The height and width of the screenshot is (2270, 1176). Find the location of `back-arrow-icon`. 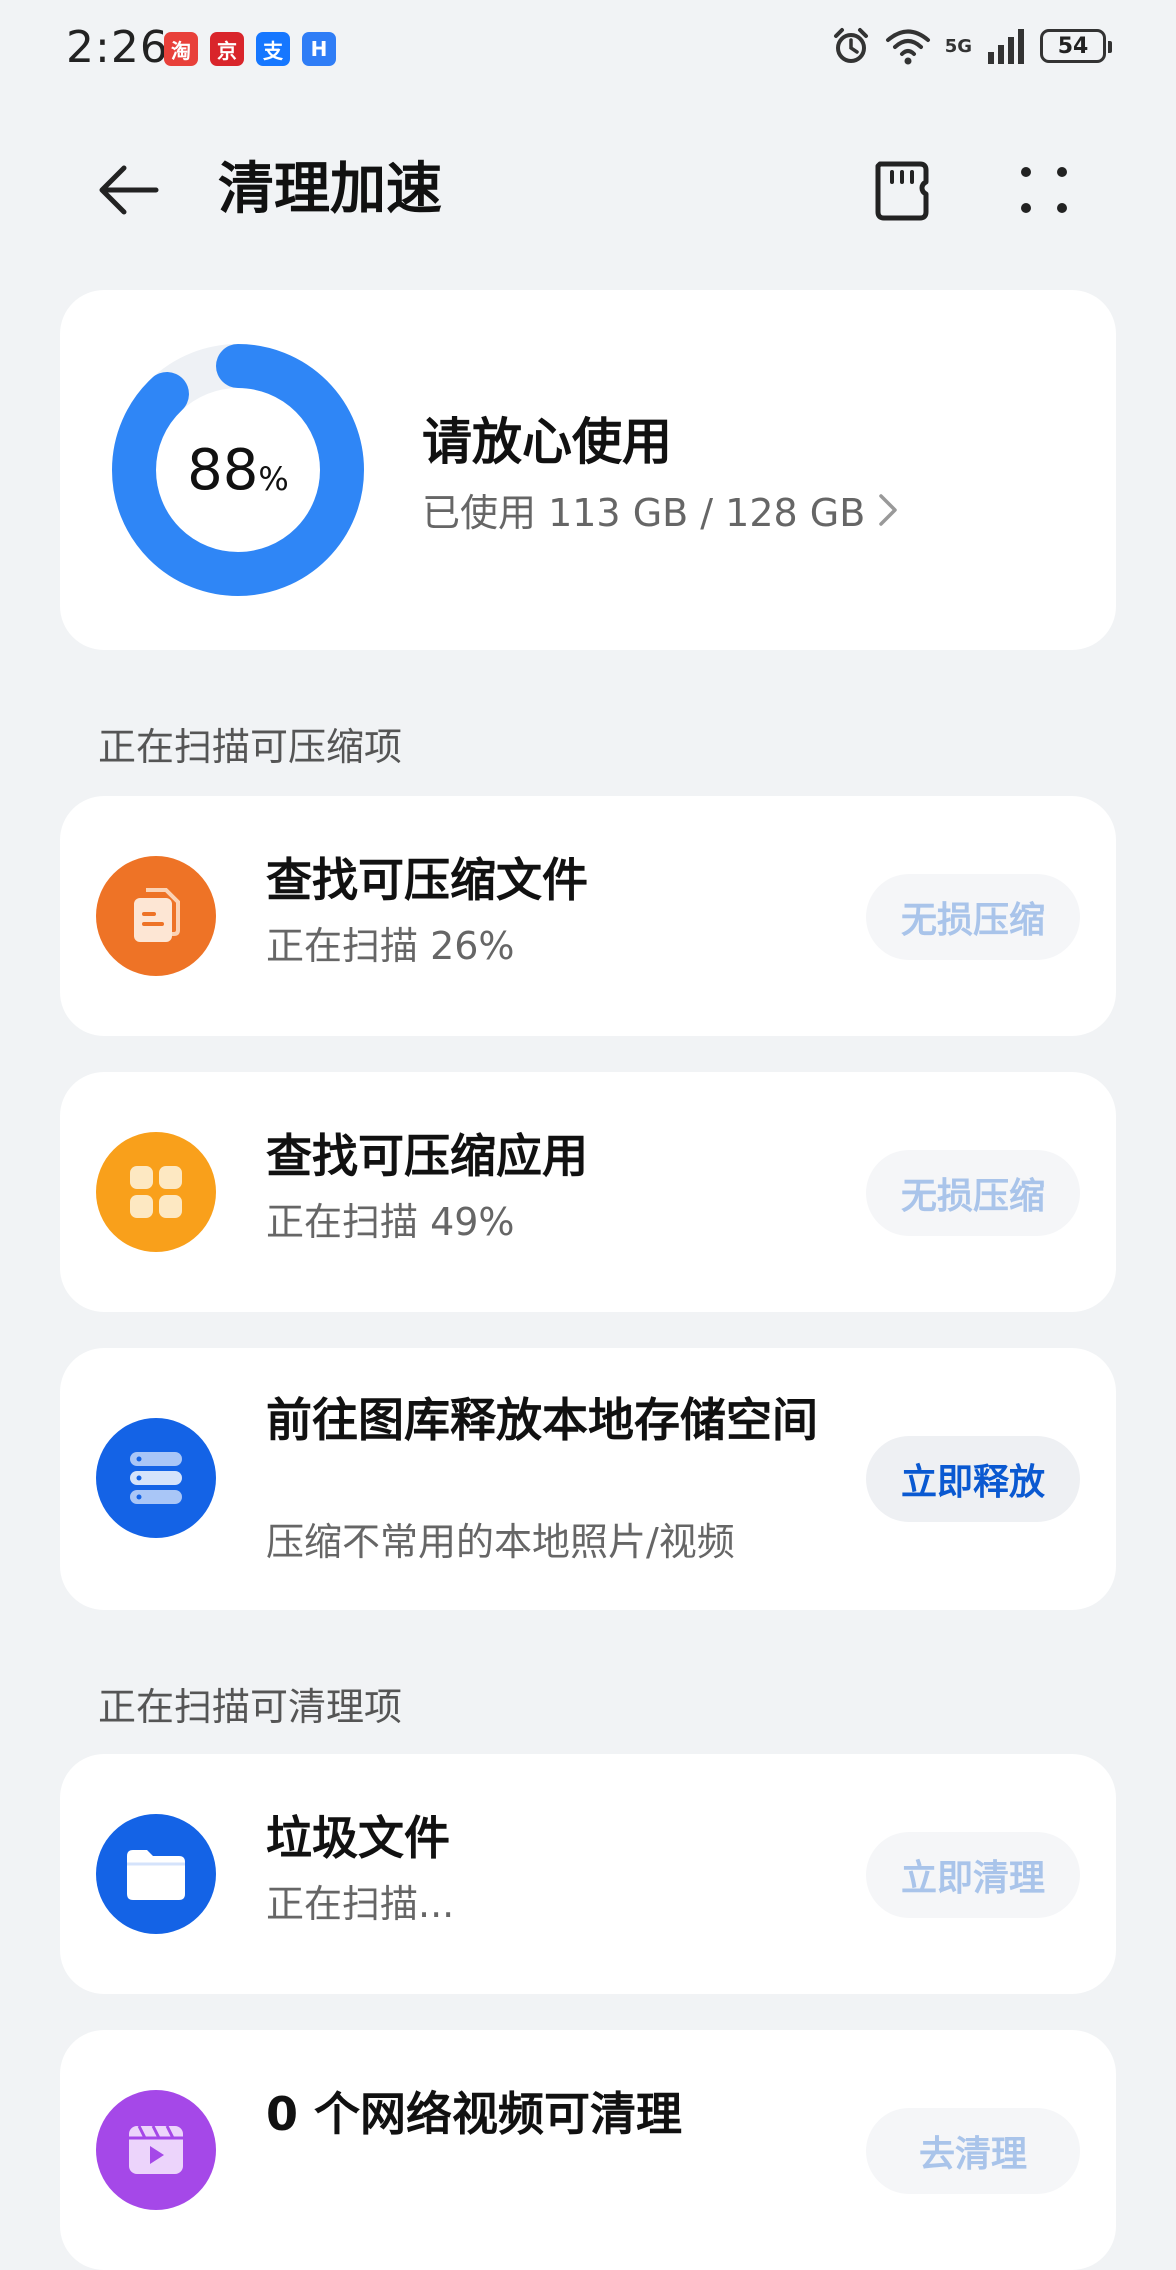

back-arrow-icon is located at coordinates (130, 190).